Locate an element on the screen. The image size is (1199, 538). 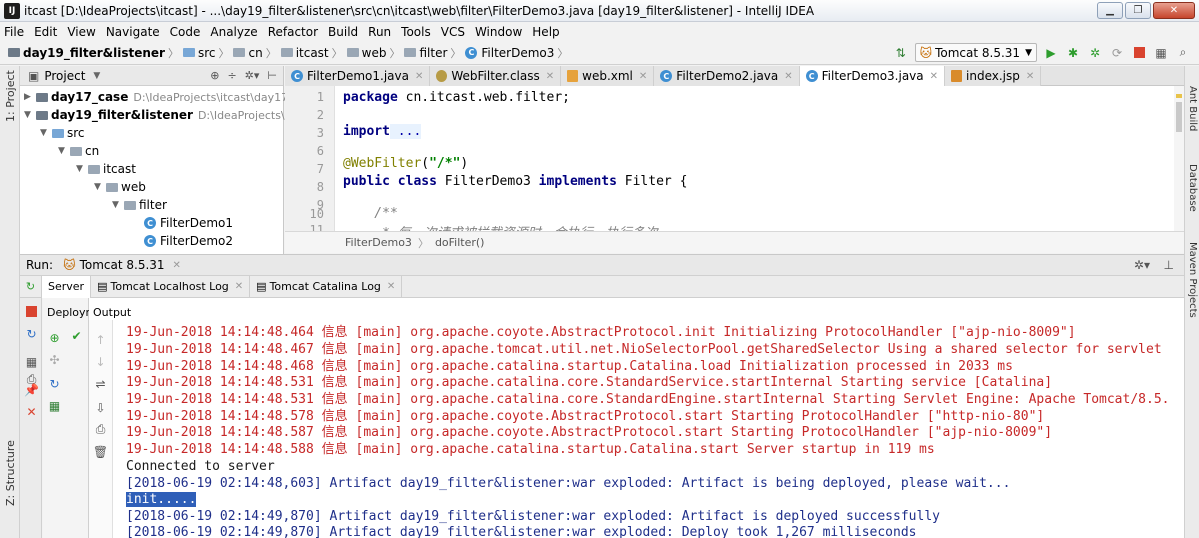
layout-icon: ▦ is located at coordinates (31, 361).